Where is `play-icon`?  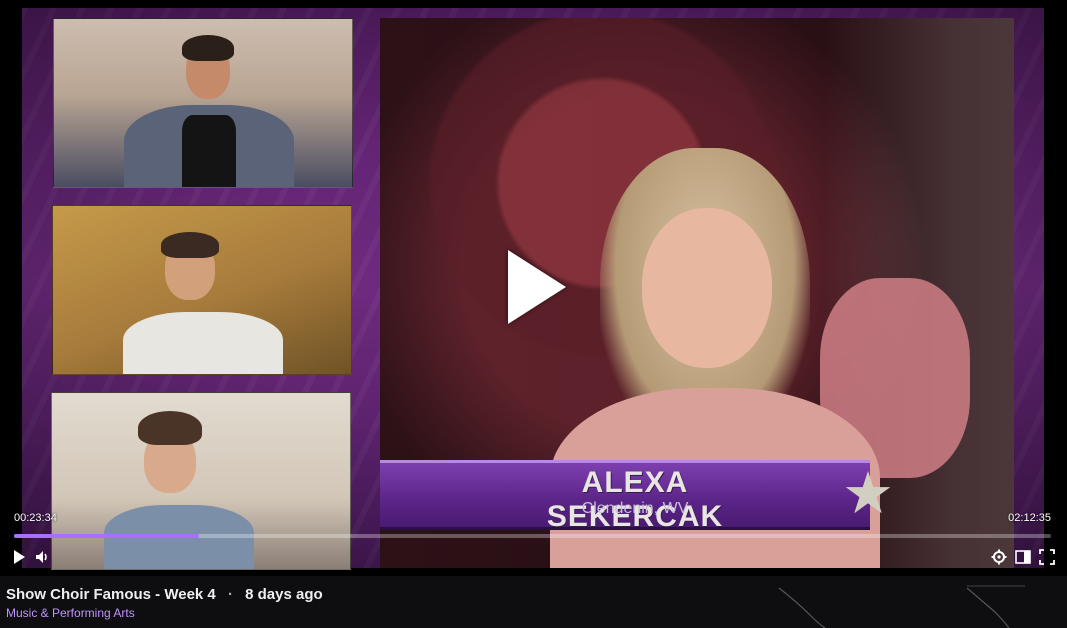 play-icon is located at coordinates (19, 557).